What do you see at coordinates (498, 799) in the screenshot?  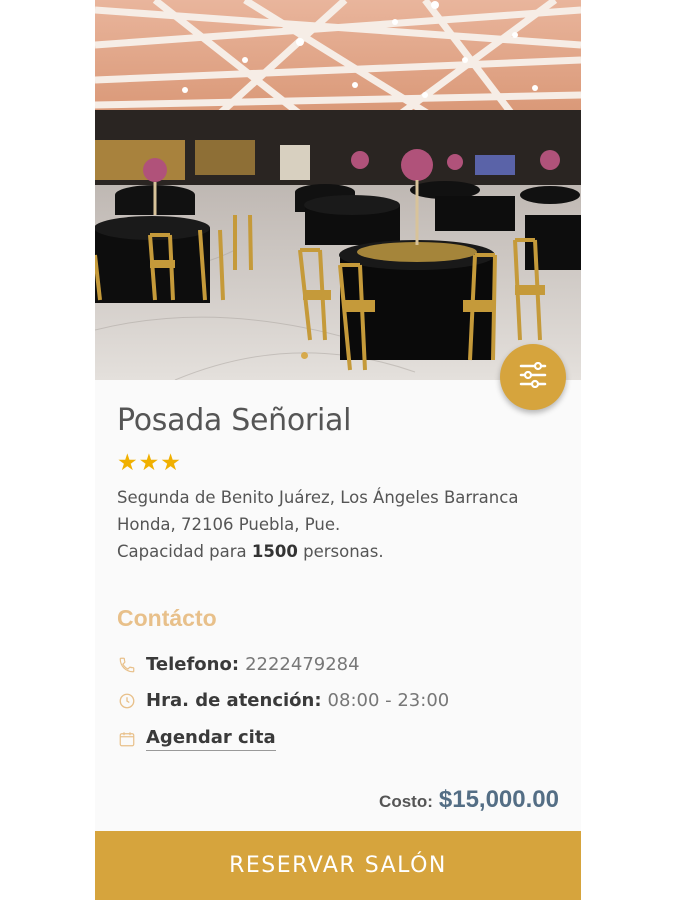 I see `cost-value: $15,000.00` at bounding box center [498, 799].